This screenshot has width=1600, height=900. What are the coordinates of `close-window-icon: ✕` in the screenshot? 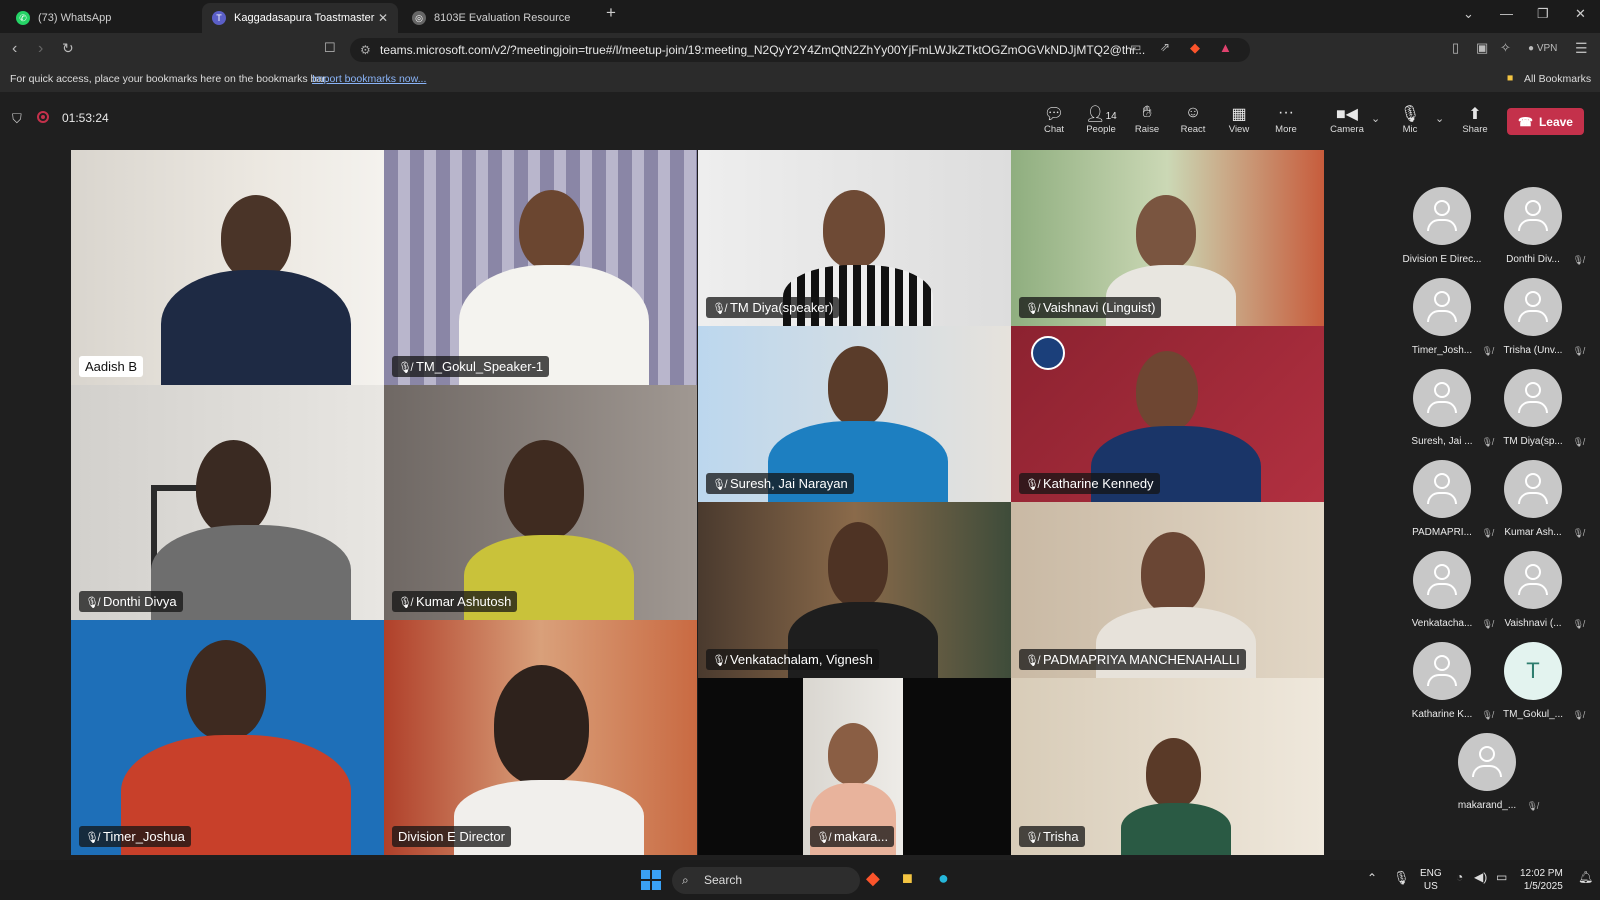 It's located at (1580, 14).